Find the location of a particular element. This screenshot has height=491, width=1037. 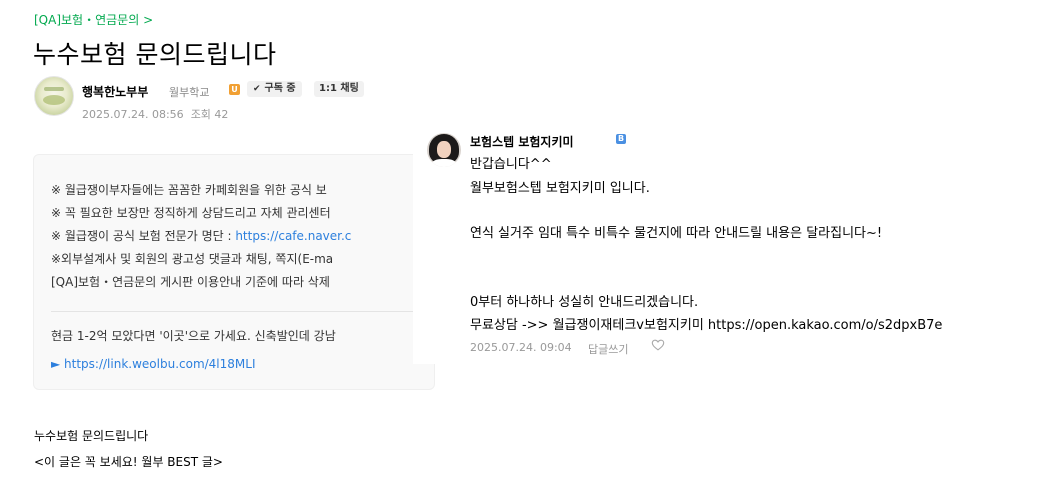

comment-line: 반갑습니다^^ is located at coordinates (511, 164).